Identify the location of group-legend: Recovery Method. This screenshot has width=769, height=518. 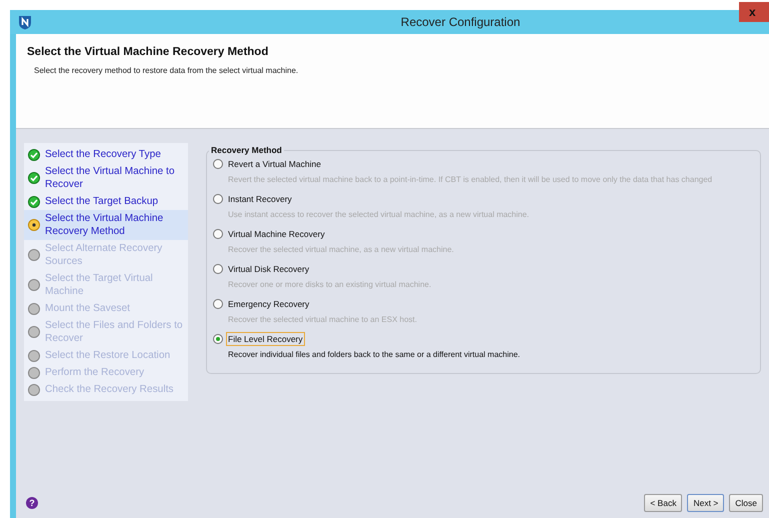
(246, 150).